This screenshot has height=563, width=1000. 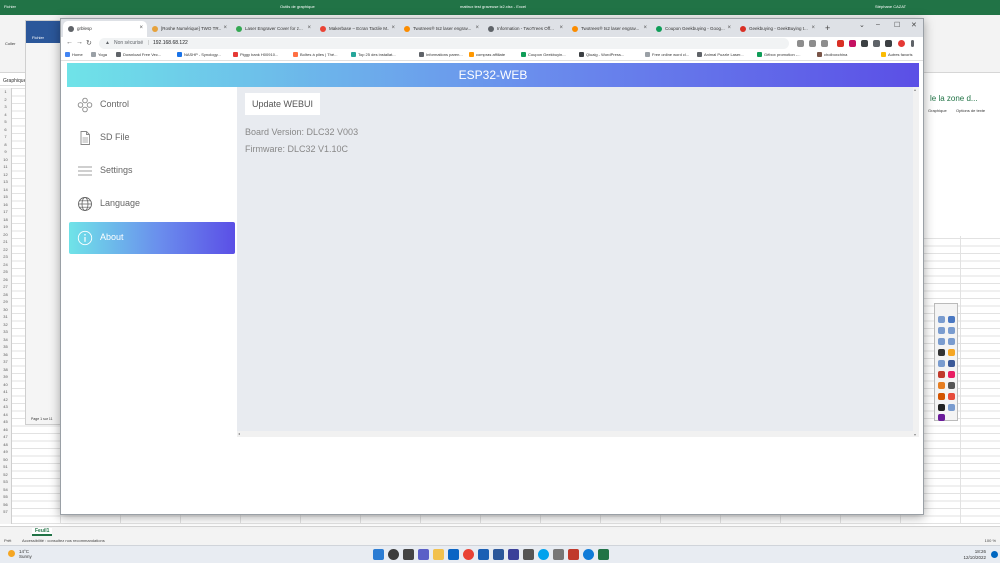 What do you see at coordinates (852, 43) in the screenshot?
I see `extension-pink-icon` at bounding box center [852, 43].